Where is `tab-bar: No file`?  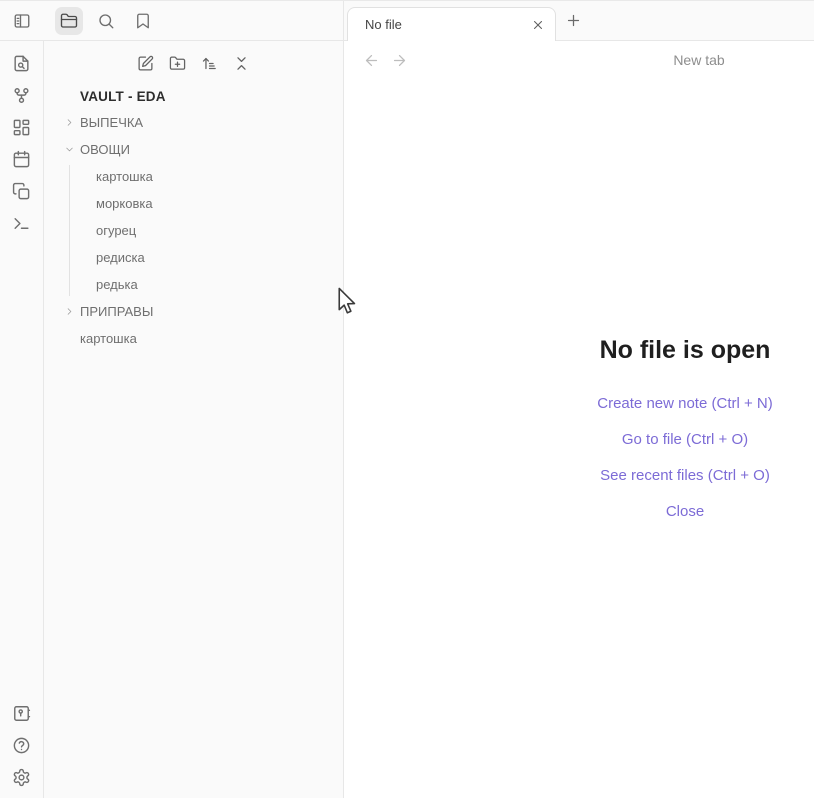 tab-bar: No file is located at coordinates (579, 21).